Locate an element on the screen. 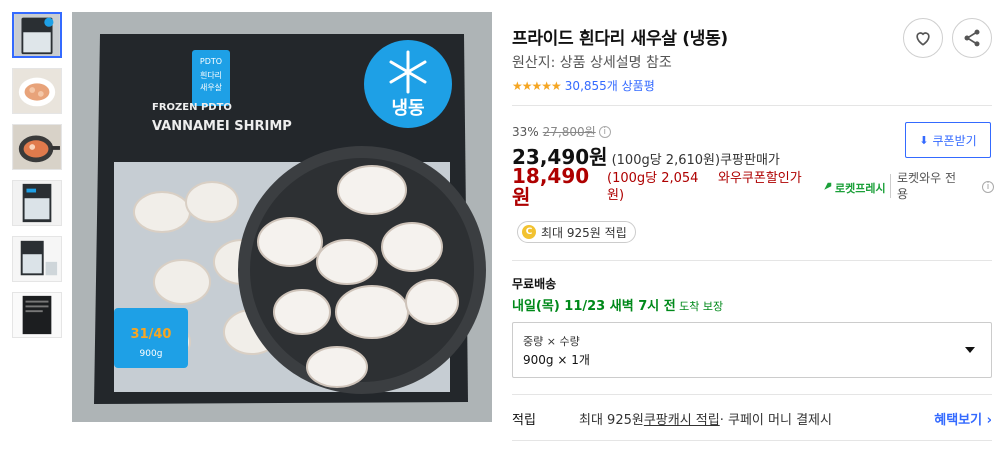  package-brand-text: PDTO is located at coordinates (211, 61).